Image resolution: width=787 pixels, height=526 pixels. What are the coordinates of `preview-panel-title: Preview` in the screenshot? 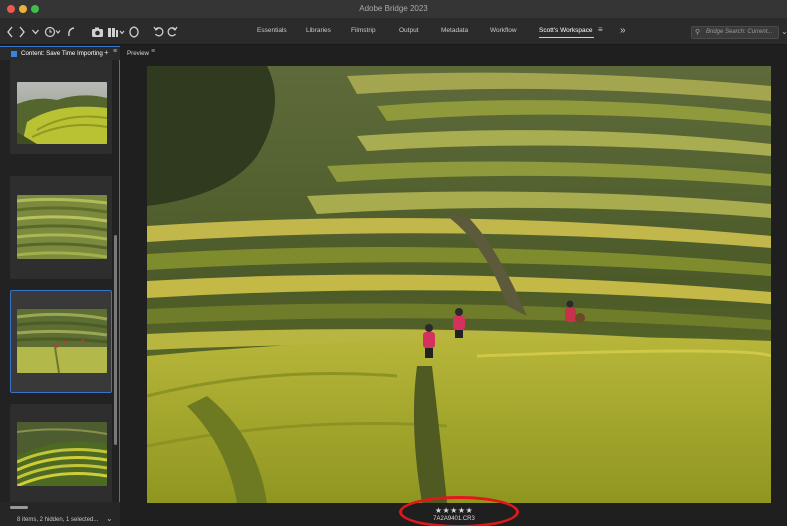 It's located at (138, 53).